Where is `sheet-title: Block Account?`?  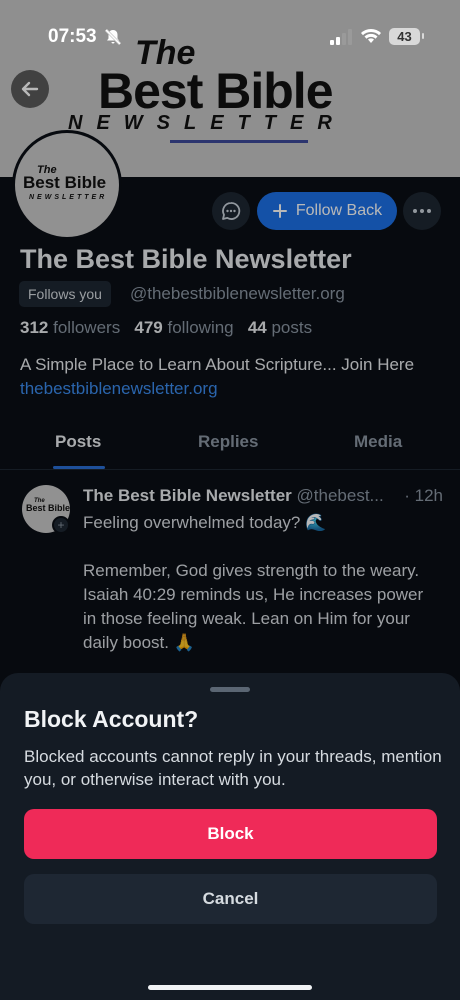 sheet-title: Block Account? is located at coordinates (111, 719).